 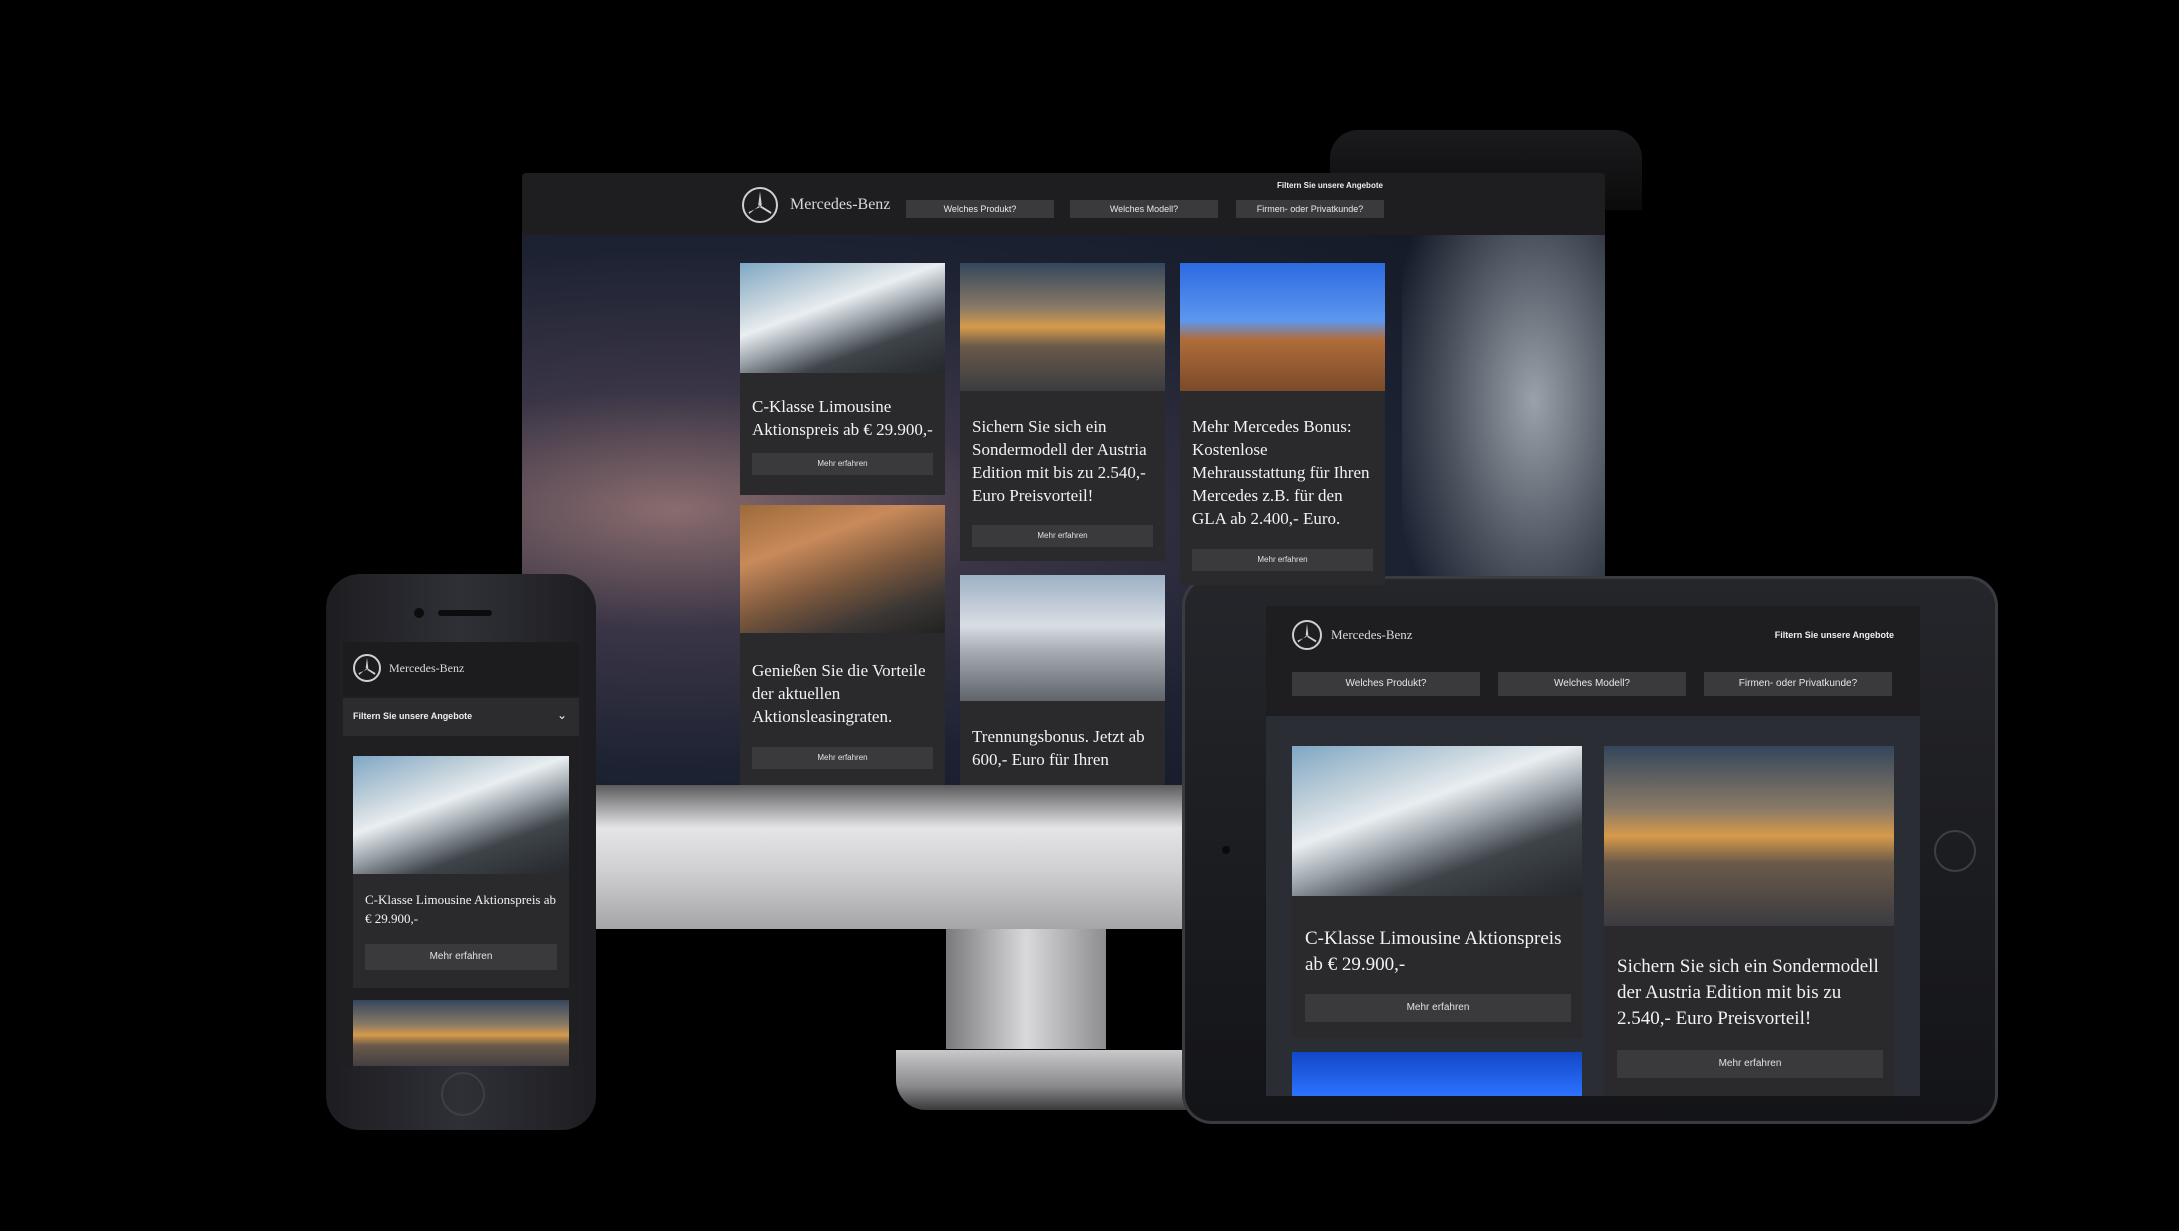 I want to click on phone-speaker, so click(x=465, y=613).